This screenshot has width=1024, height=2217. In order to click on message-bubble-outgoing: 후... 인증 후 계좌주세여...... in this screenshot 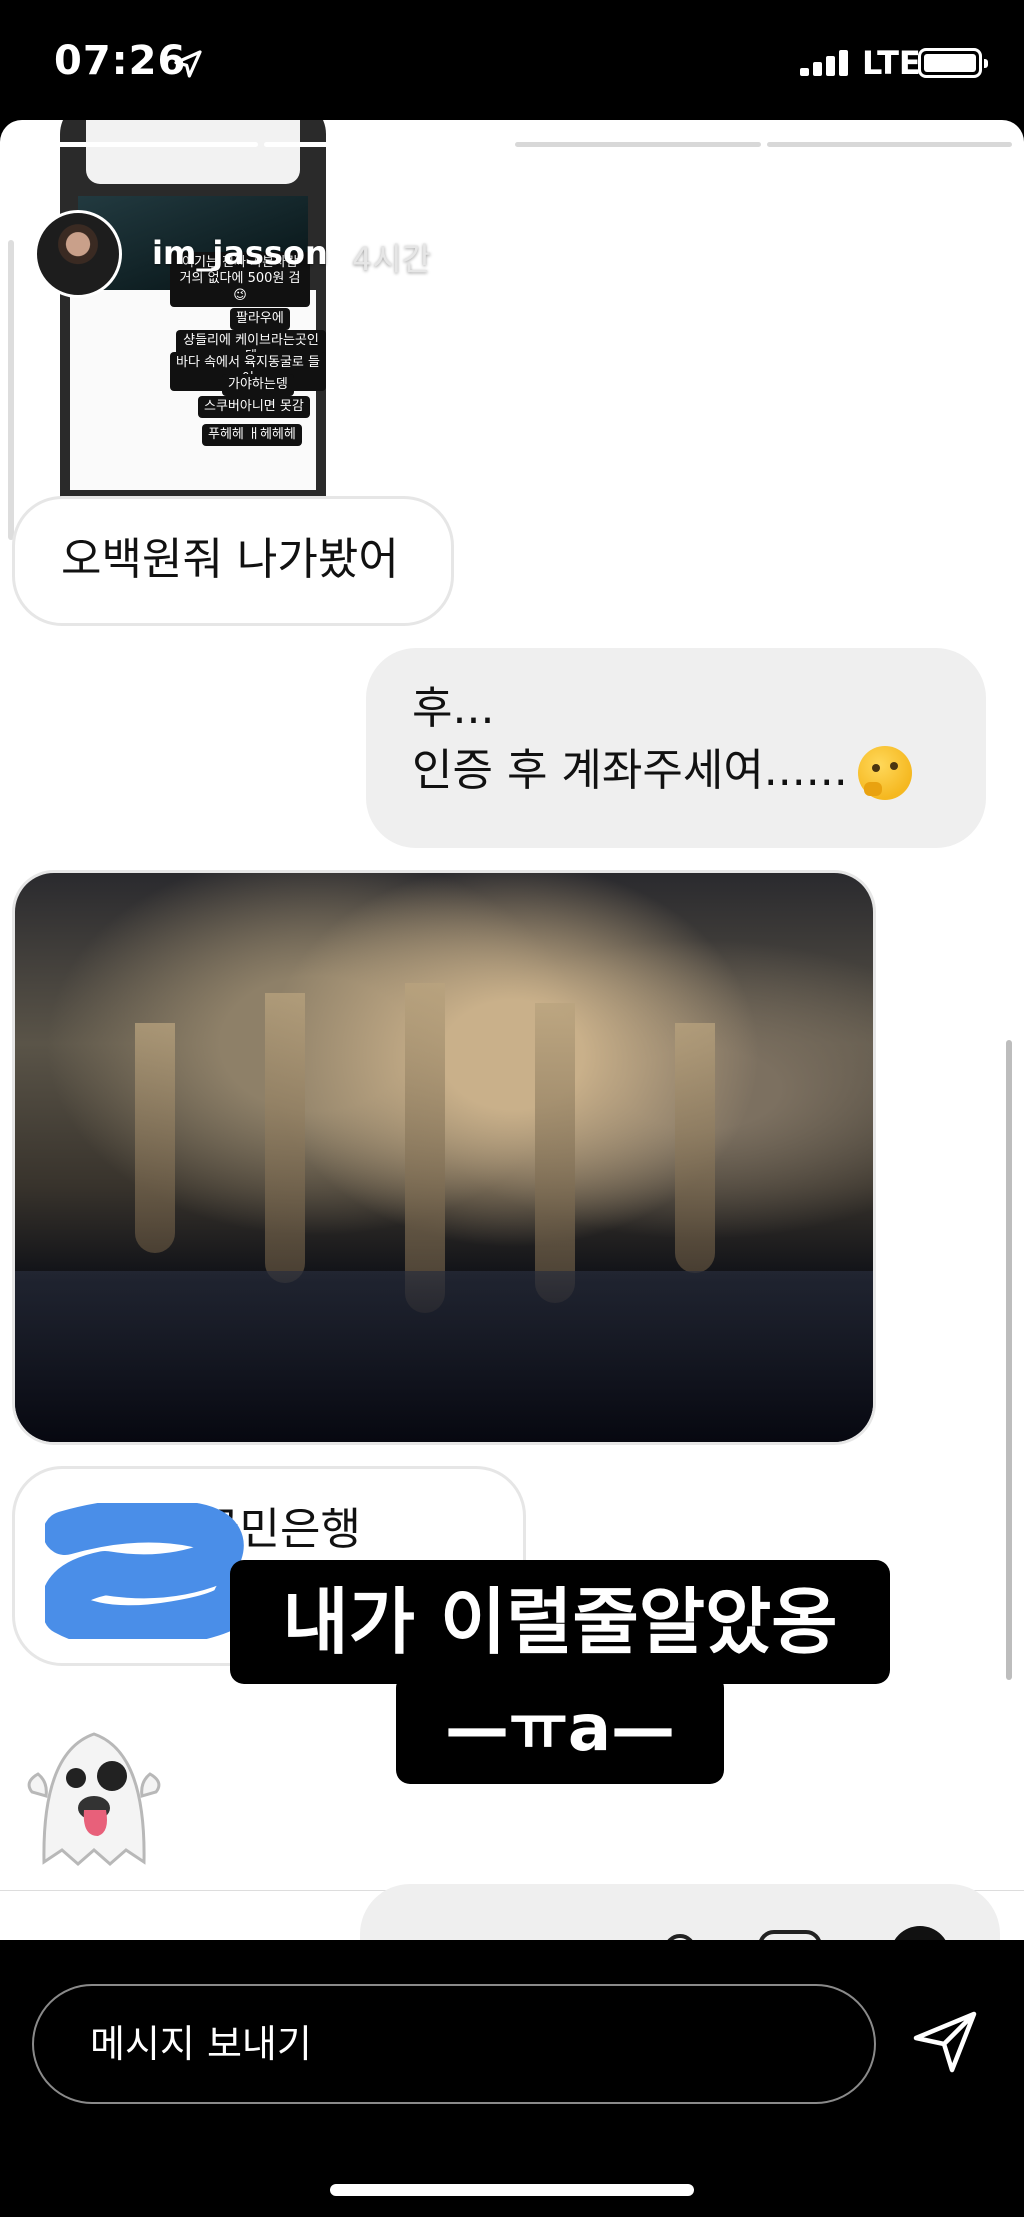, I will do `click(676, 748)`.